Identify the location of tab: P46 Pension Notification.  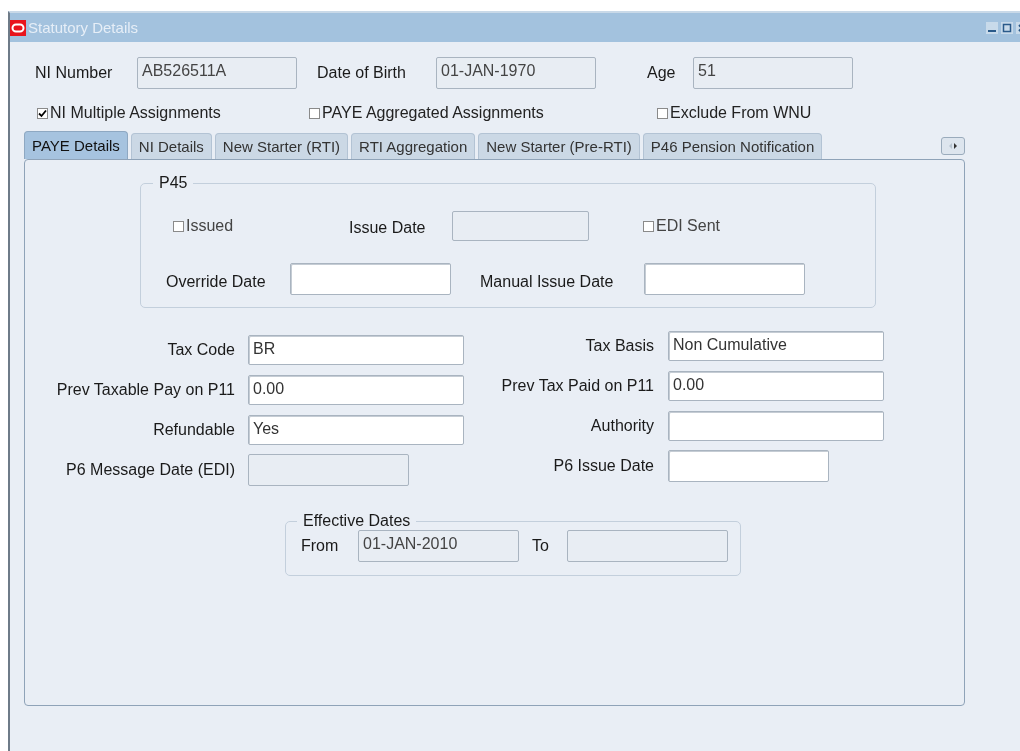
(732, 146).